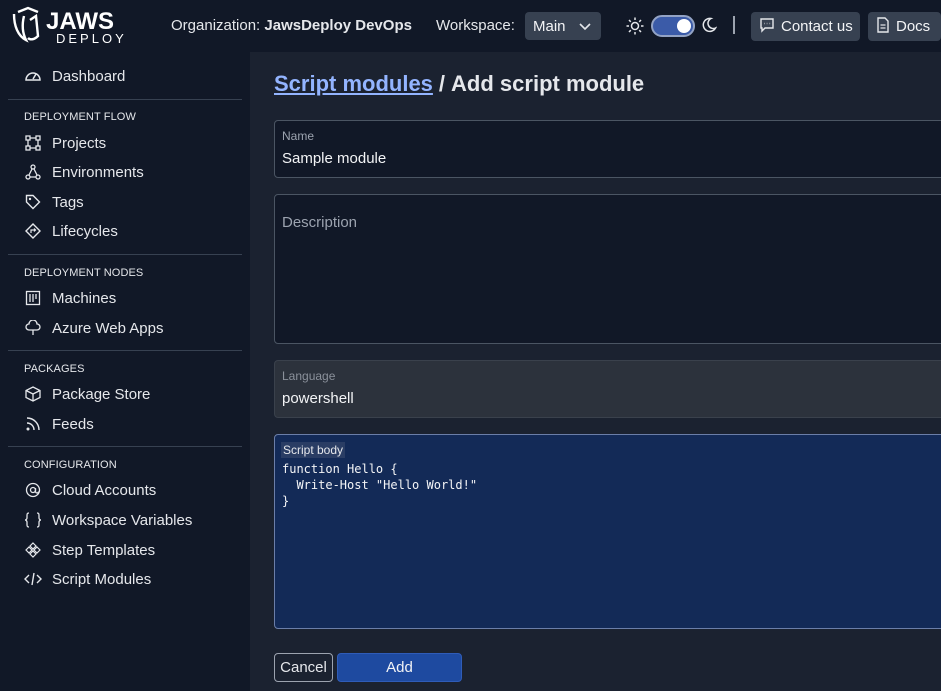 This screenshot has width=941, height=691. What do you see at coordinates (607, 389) in the screenshot?
I see `language-field: Language powershell` at bounding box center [607, 389].